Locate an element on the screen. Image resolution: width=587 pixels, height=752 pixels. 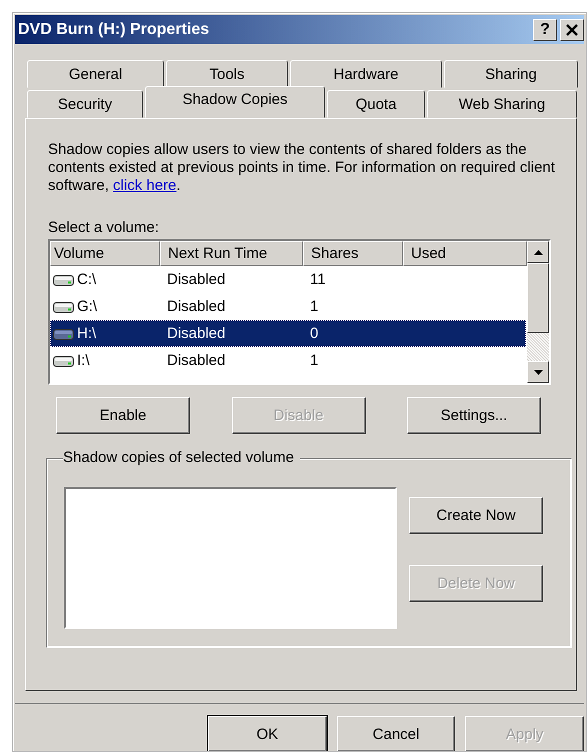
tab: Sharing is located at coordinates (511, 74).